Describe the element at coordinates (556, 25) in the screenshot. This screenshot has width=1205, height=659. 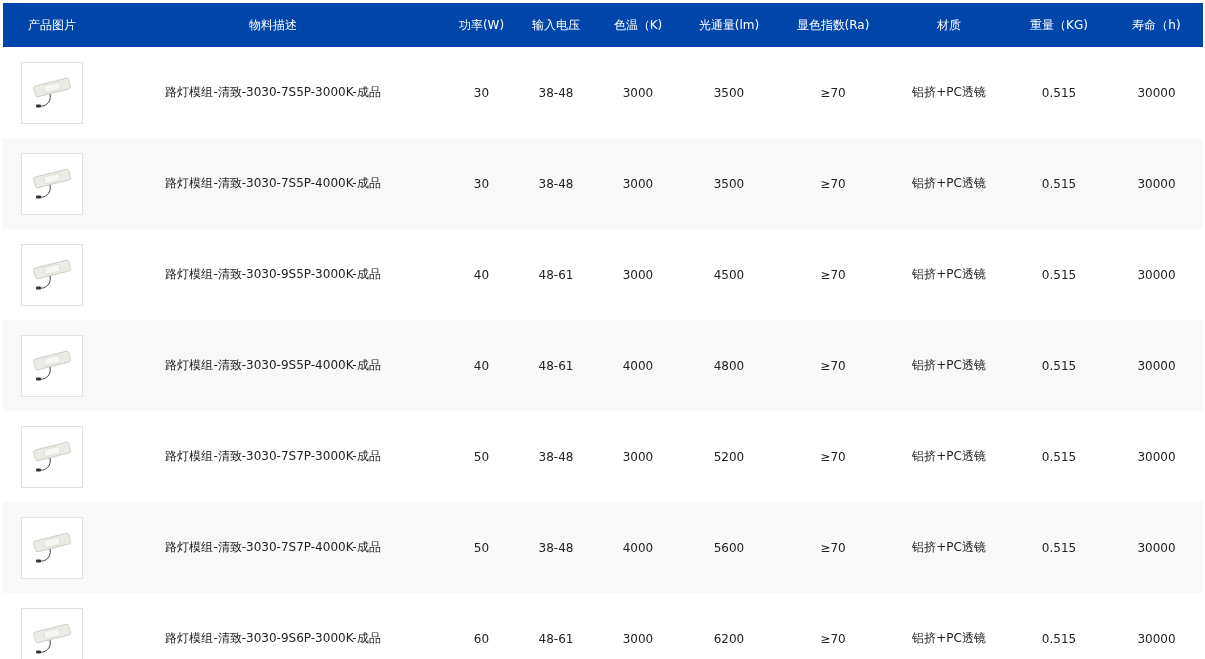
I see `column-header: 输入电压` at that location.